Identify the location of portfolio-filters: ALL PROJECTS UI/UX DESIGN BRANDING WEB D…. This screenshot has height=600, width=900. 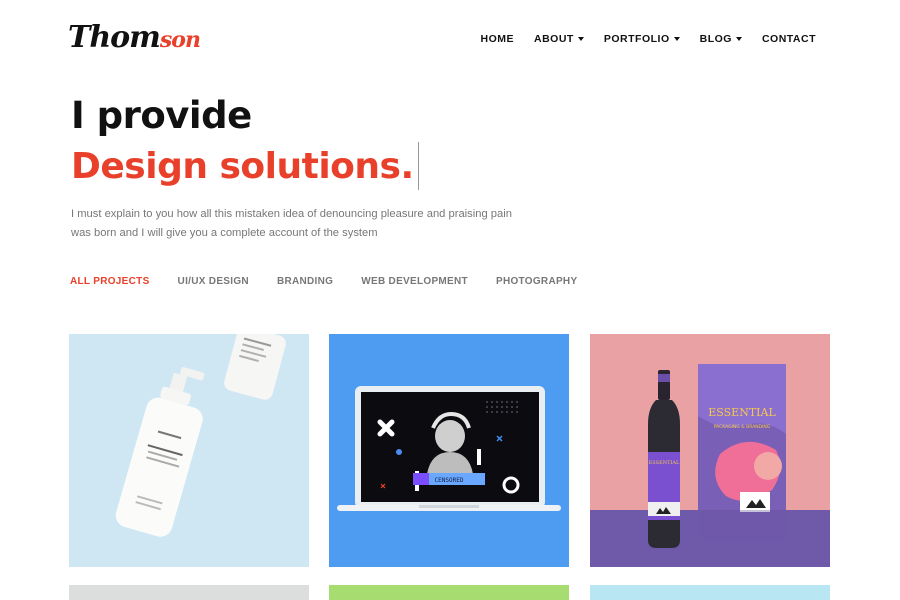
(323, 281).